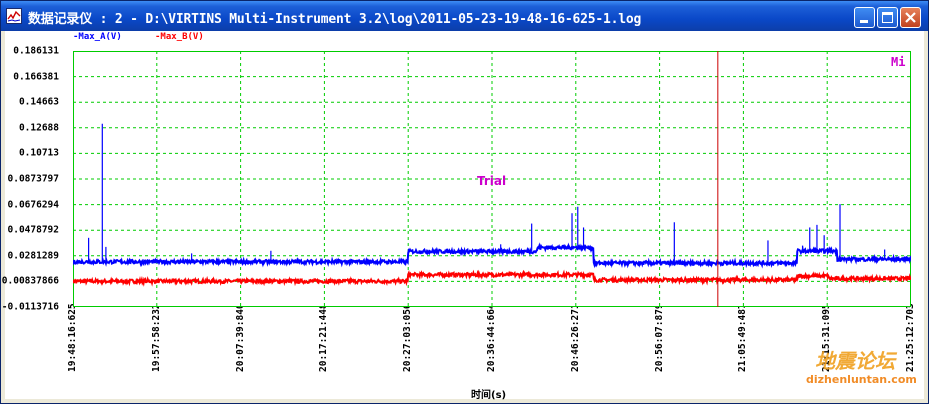 The image size is (929, 404). Describe the element at coordinates (864, 21) in the screenshot. I see `minimize-icon` at that location.